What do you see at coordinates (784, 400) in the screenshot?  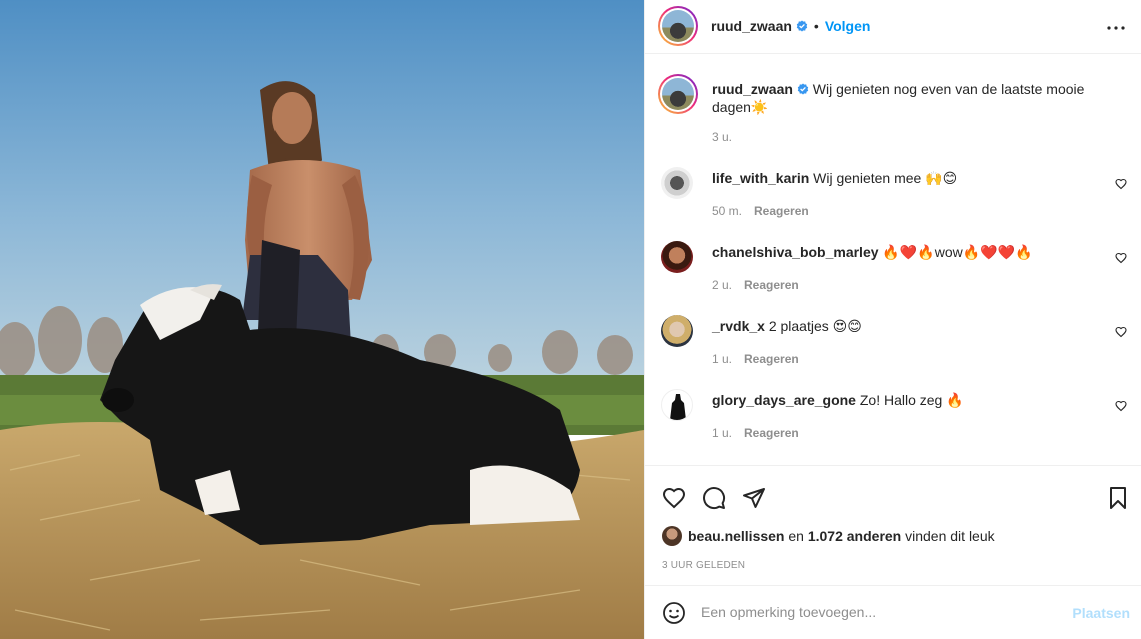 I see `comment-username: glory_days_are_gone` at bounding box center [784, 400].